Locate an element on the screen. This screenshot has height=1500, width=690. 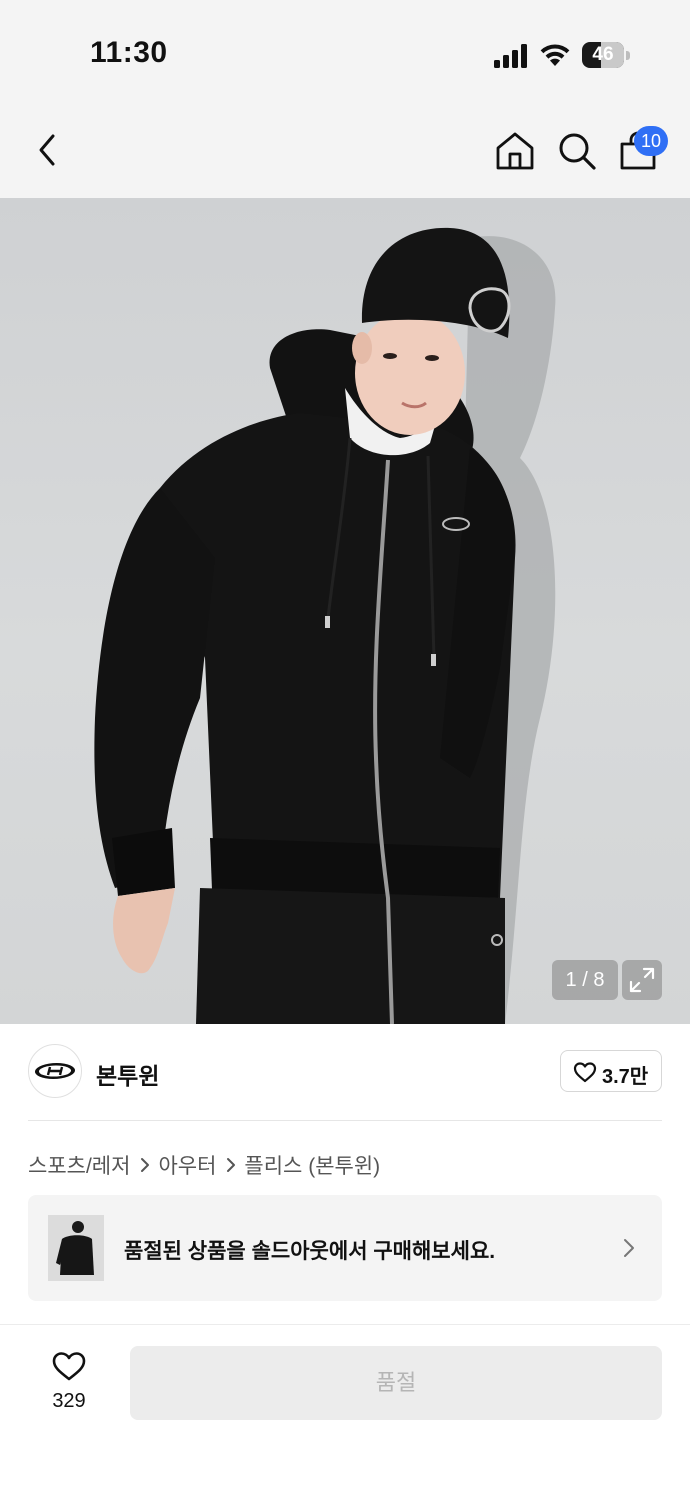
status-time: 11:30 is located at coordinates (129, 52).